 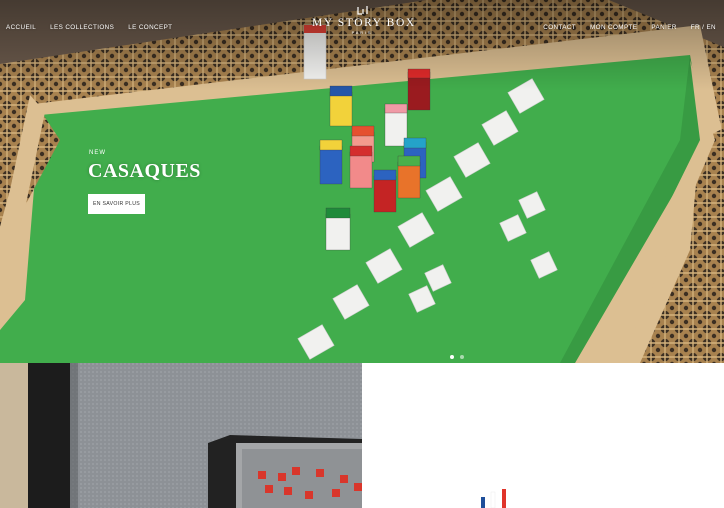 I want to click on nav-collections: LES COLLECTIONS, so click(x=82, y=27).